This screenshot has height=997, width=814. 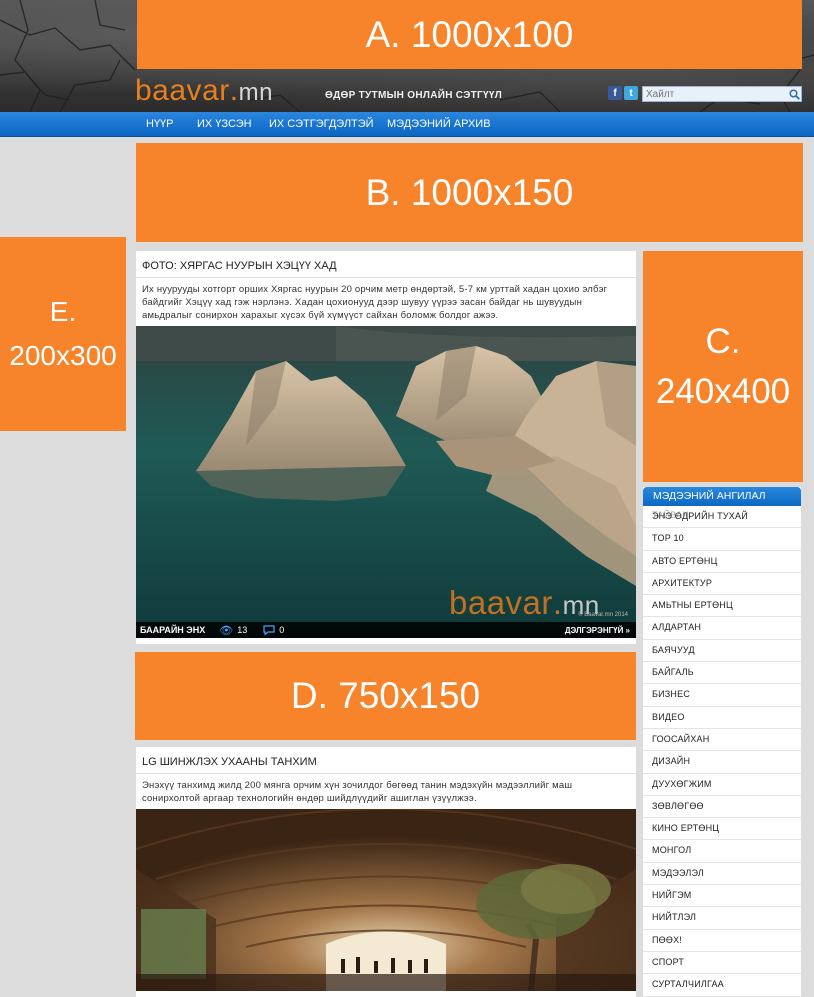 What do you see at coordinates (226, 630) in the screenshot?
I see `eye-icon: 👁` at bounding box center [226, 630].